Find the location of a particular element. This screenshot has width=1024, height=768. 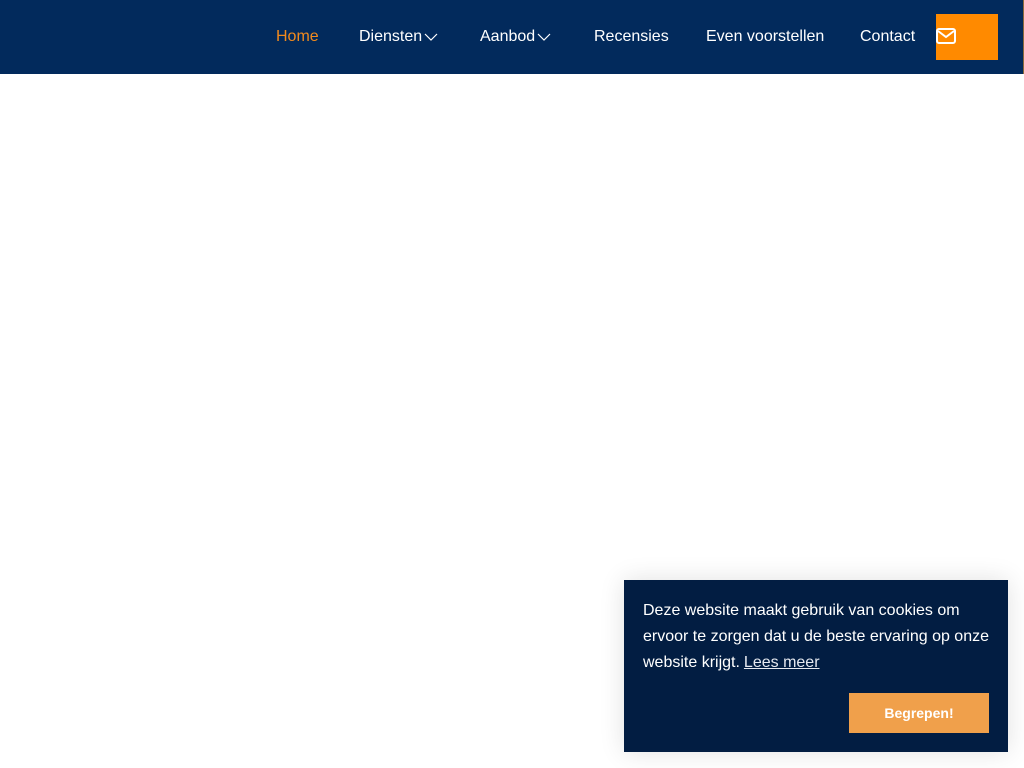

nav-item-label: Contact is located at coordinates (888, 36).